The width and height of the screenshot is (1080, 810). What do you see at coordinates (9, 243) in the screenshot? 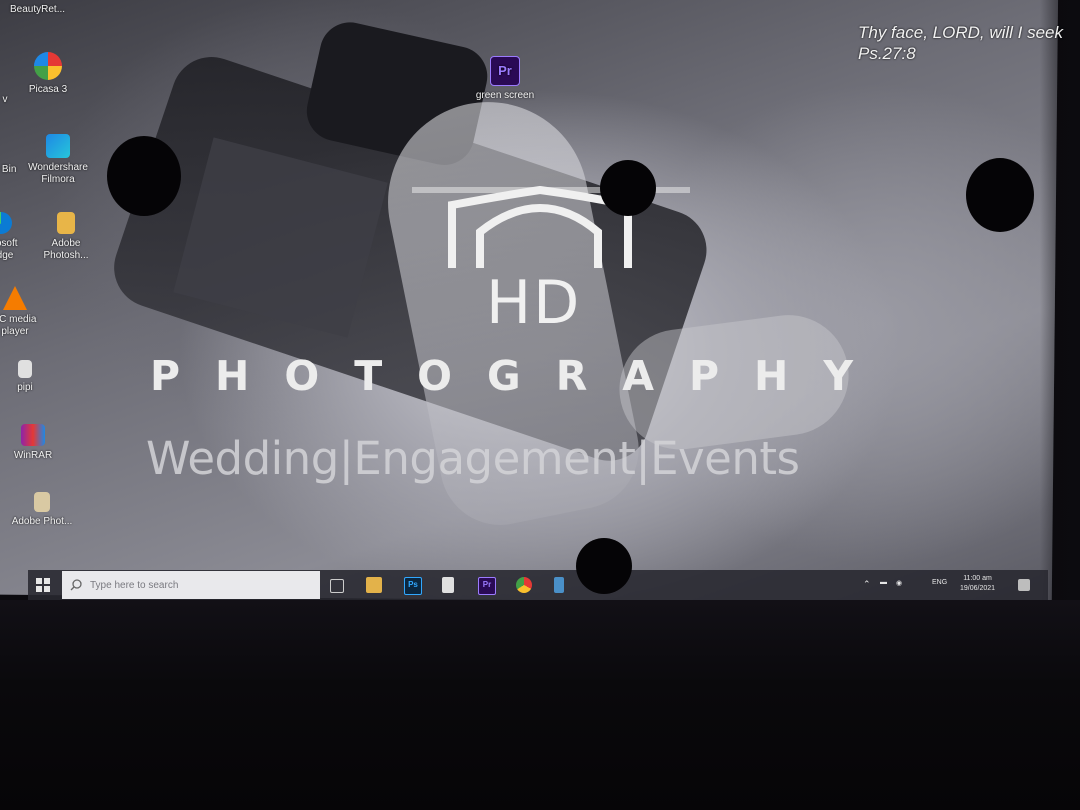
I see `icon-label: rosoft` at bounding box center [9, 243].